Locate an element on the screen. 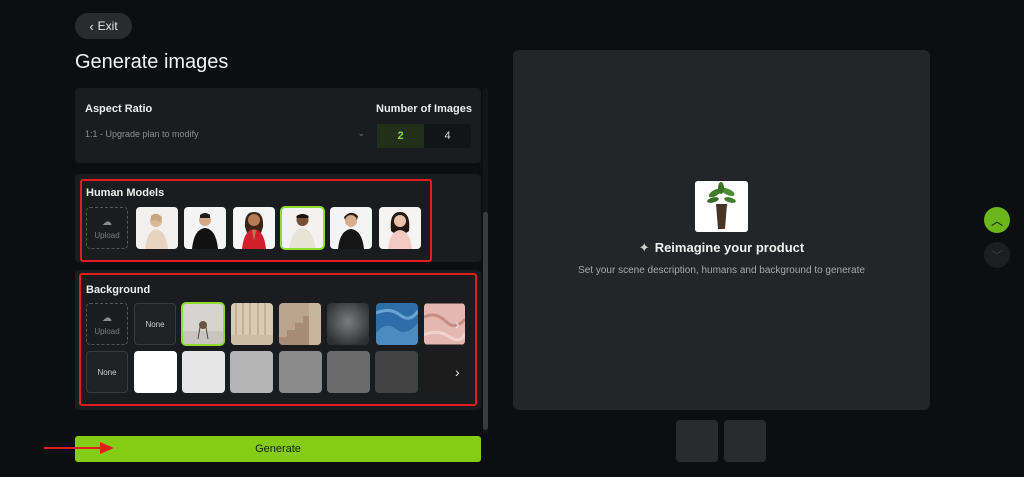 This screenshot has width=1024, height=477. potted-plant-icon is located at coordinates (721, 206).